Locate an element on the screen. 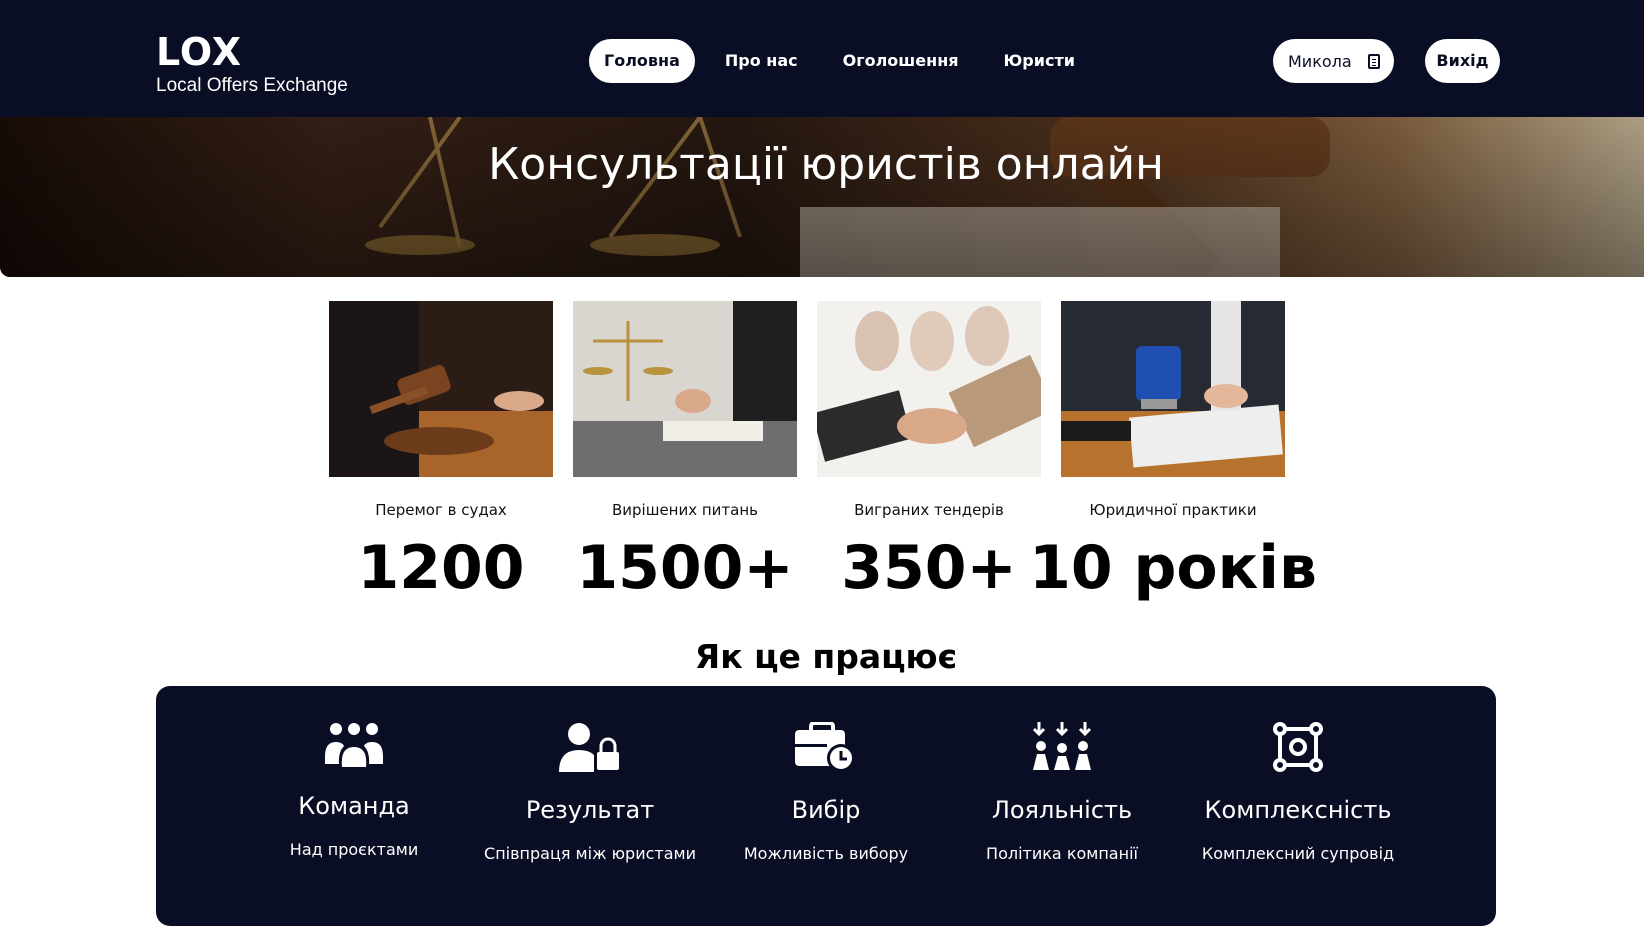 The image size is (1644, 926). stat-label: Юридичної практики is located at coordinates (1173, 510).